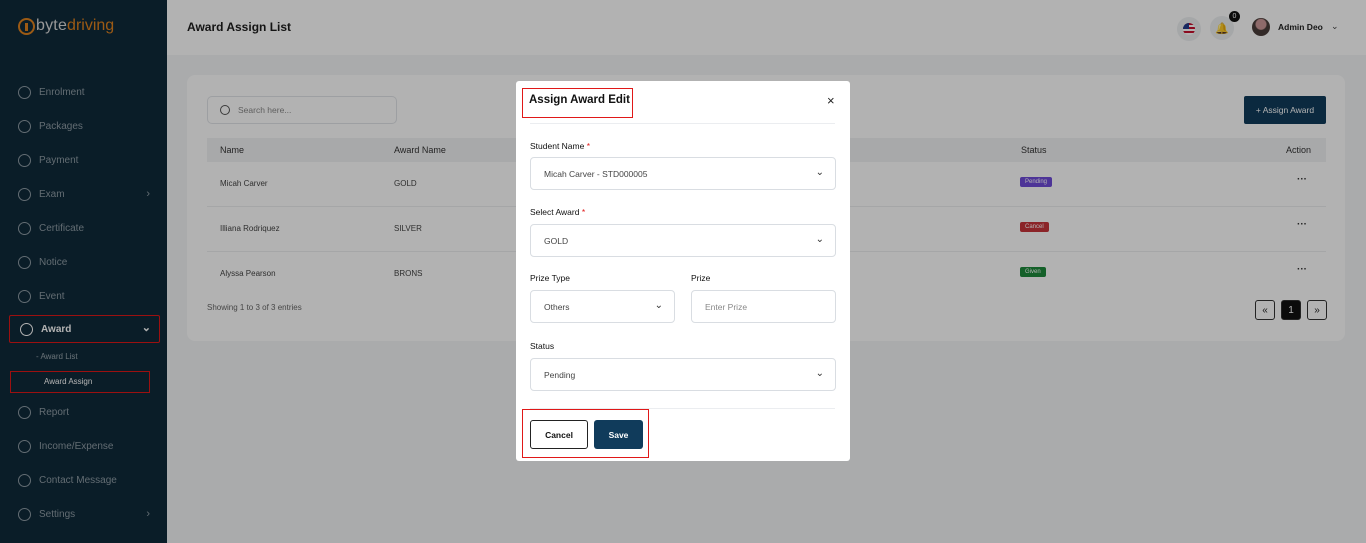 The width and height of the screenshot is (1366, 543). Describe the element at coordinates (763, 306) in the screenshot. I see `prize-input: Enter Prize` at that location.